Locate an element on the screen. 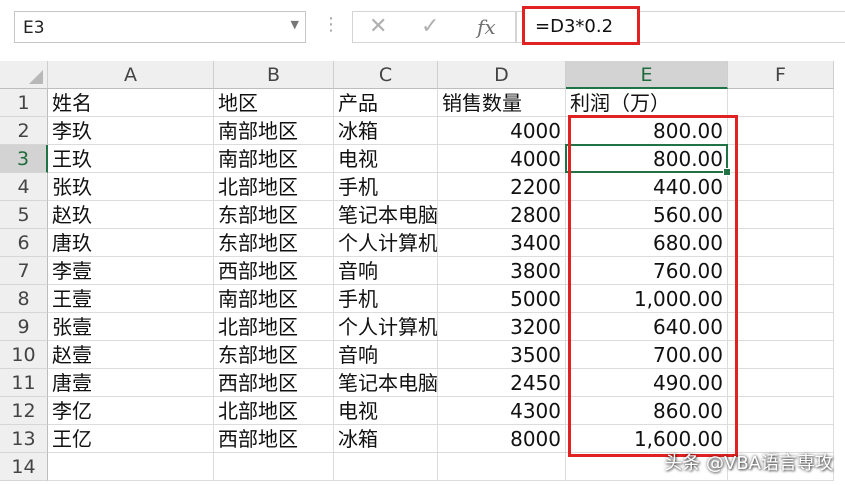 This screenshot has height=485, width=845. drag-handle-icon: ⋮ is located at coordinates (331, 25).